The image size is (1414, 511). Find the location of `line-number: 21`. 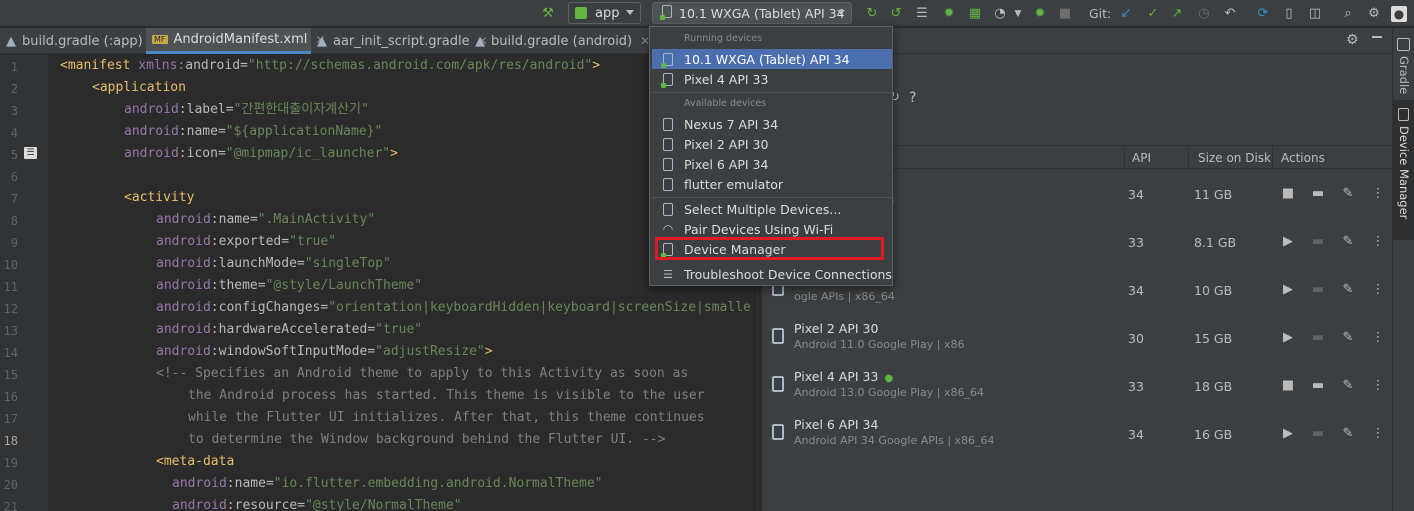

line-number: 21 is located at coordinates (10, 505).